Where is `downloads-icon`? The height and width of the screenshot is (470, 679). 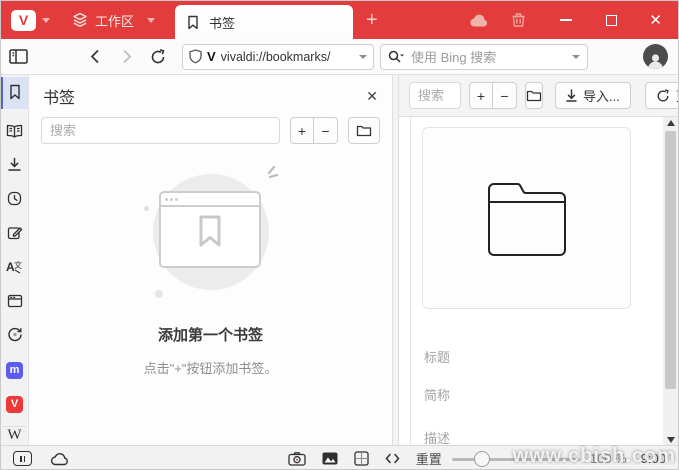
downloads-icon is located at coordinates (14, 166).